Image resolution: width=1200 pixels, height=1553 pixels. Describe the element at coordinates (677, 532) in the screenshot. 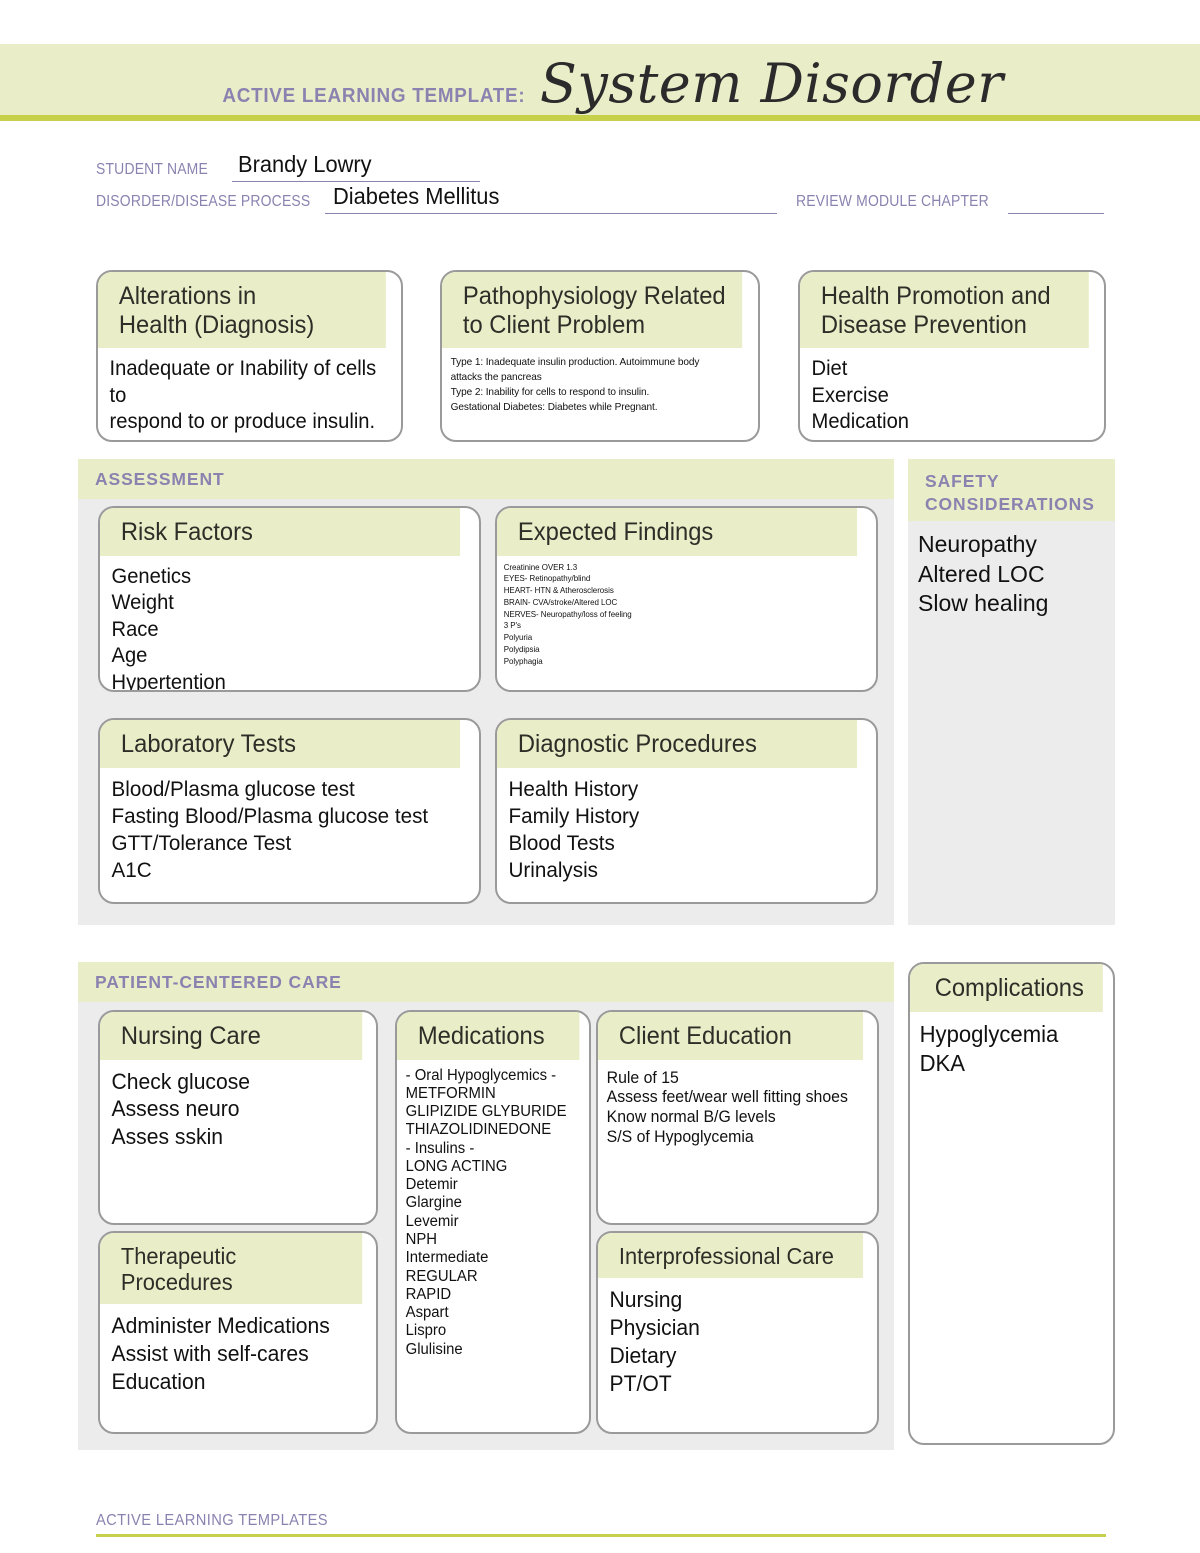

I see `expected-findings-title: Expected Findings` at that location.